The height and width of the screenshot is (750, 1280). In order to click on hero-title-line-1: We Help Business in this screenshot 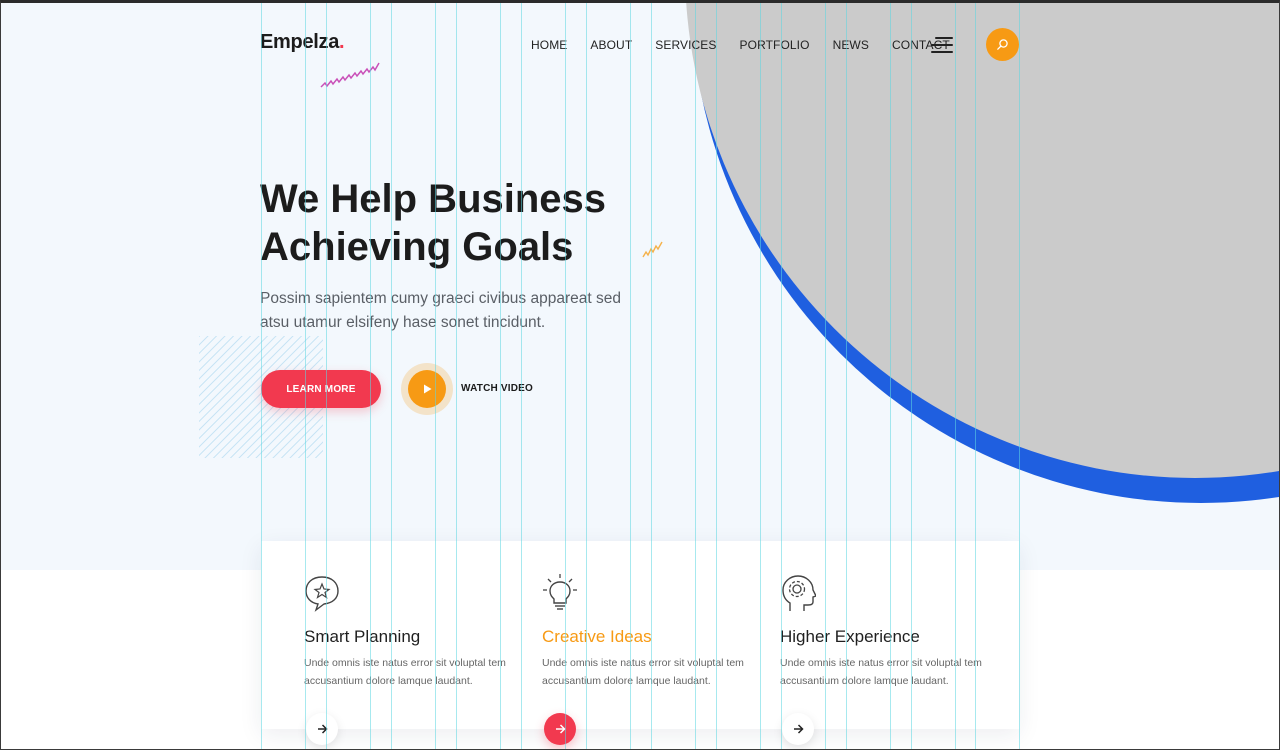, I will do `click(433, 199)`.